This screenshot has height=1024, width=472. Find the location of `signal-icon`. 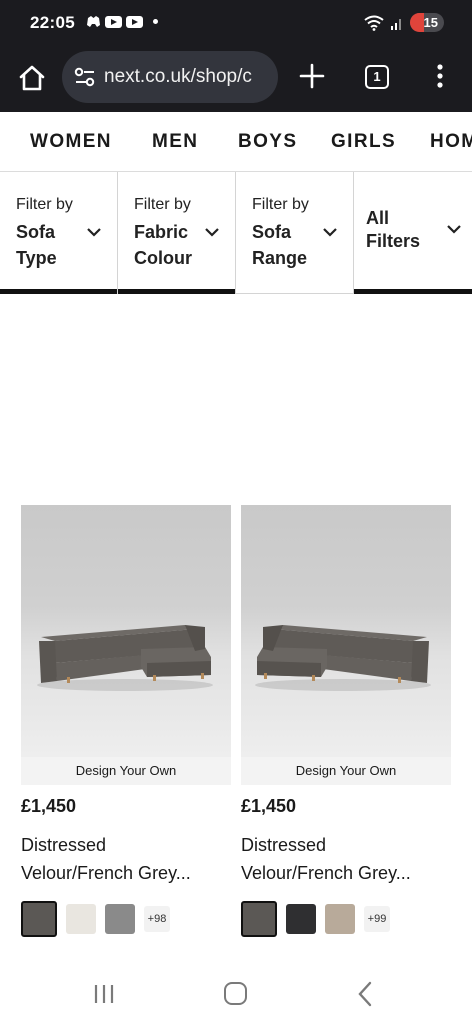

signal-icon is located at coordinates (395, 24).